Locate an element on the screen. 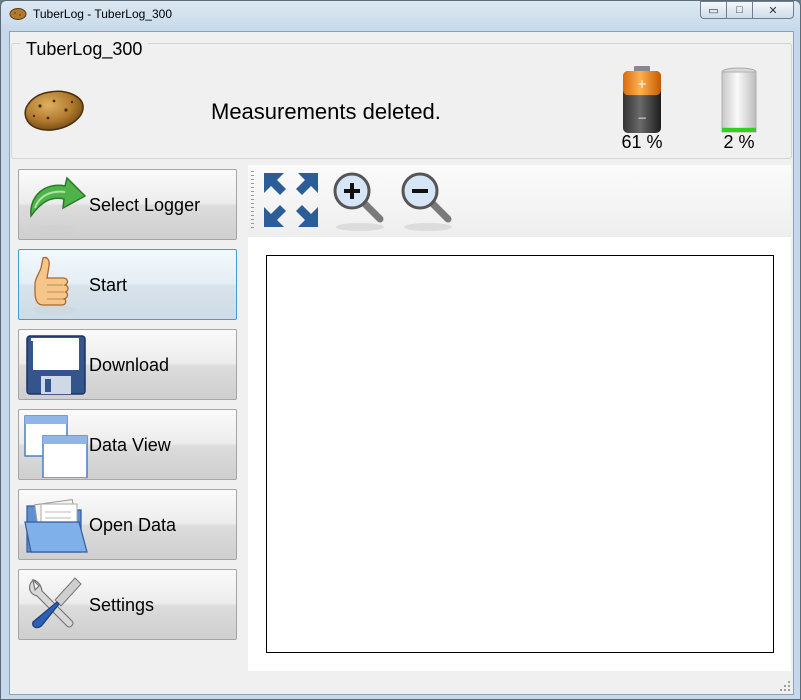  zoom-in-button is located at coordinates (361, 200).